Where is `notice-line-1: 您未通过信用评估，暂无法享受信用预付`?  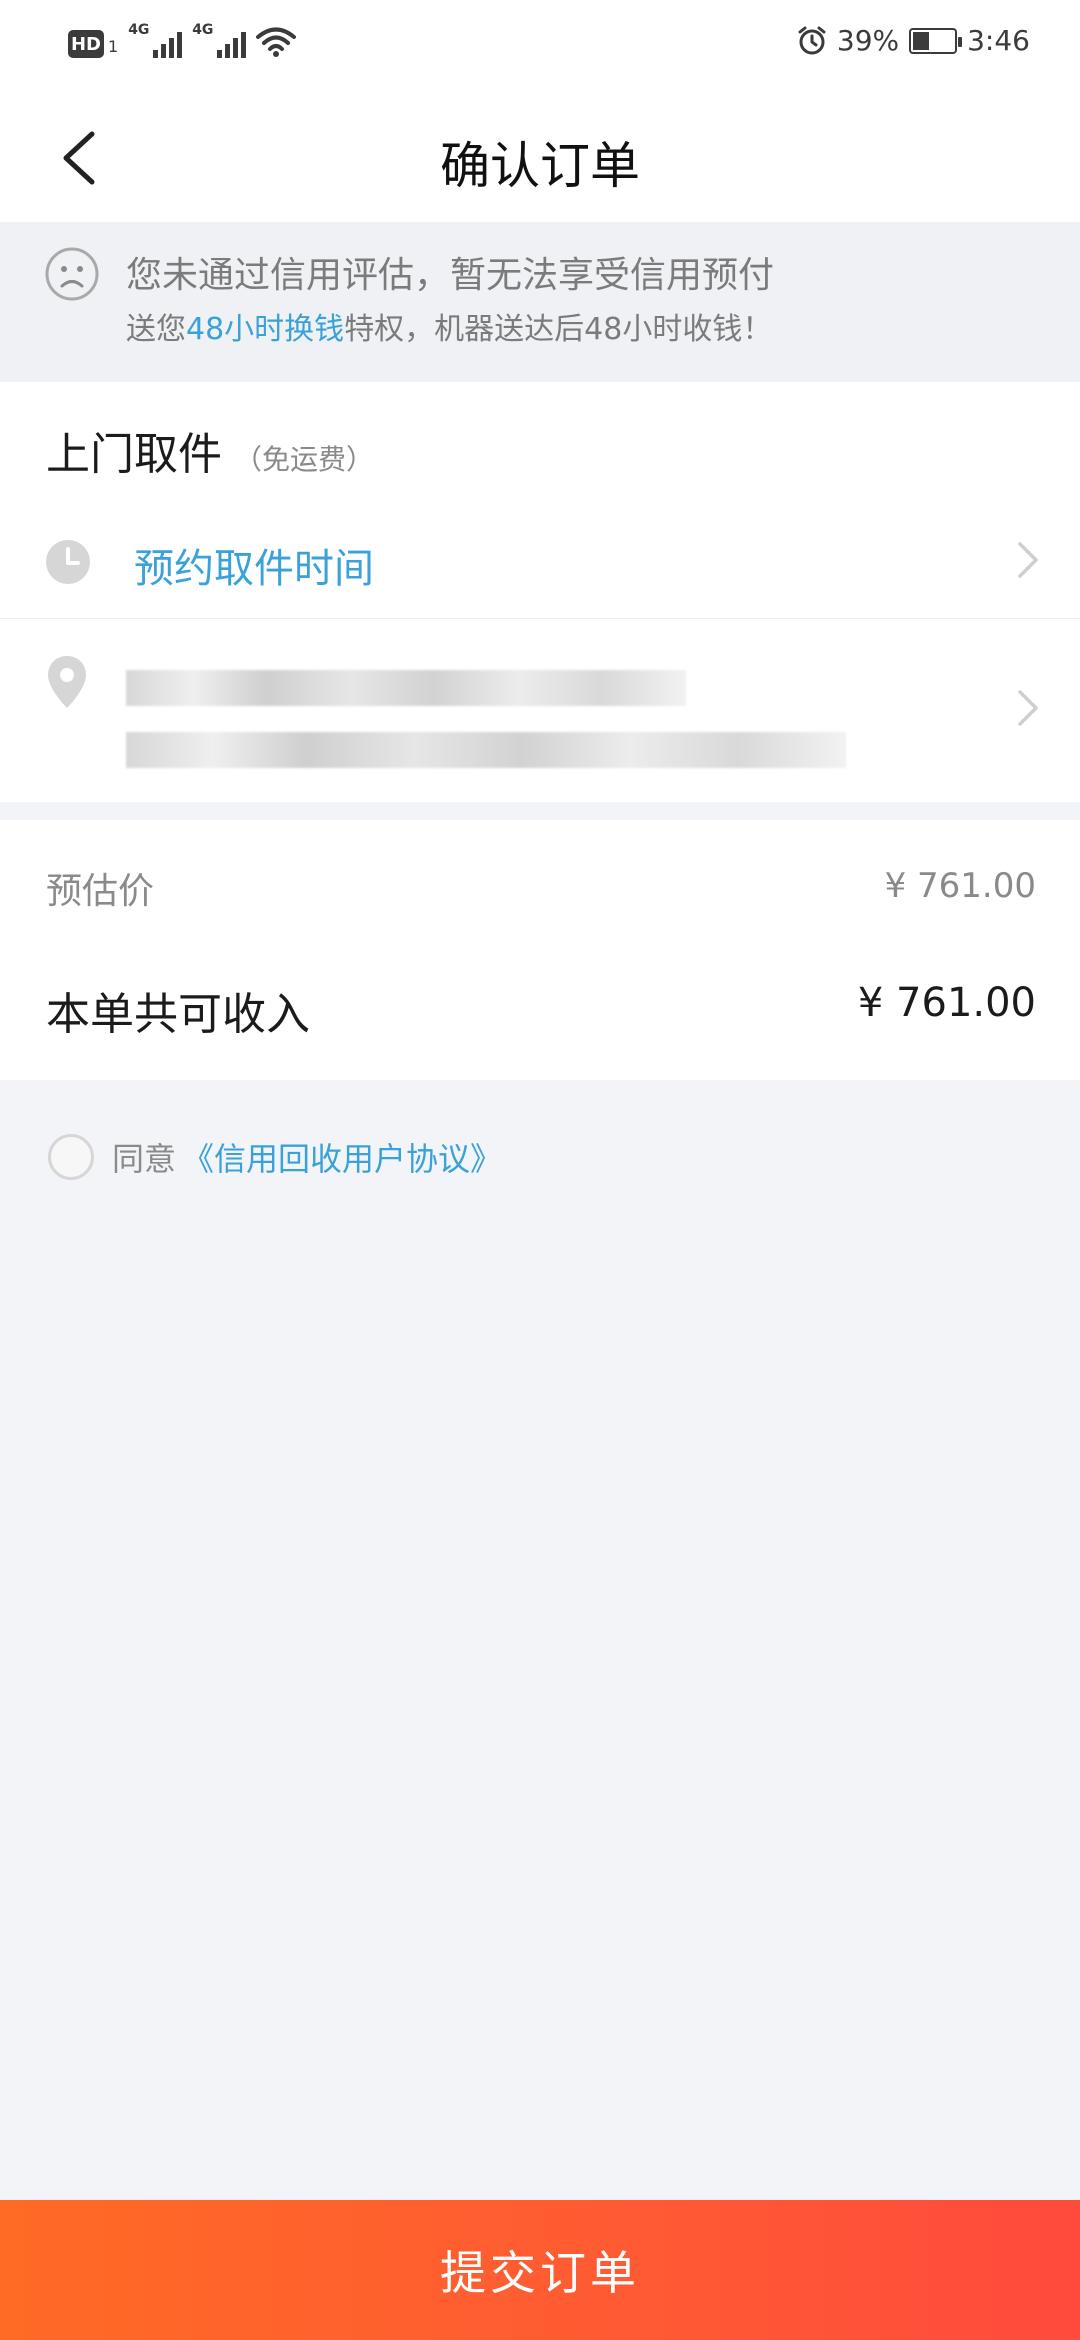 notice-line-1: 您未通过信用评估，暂无法享受信用预付 is located at coordinates (450, 275).